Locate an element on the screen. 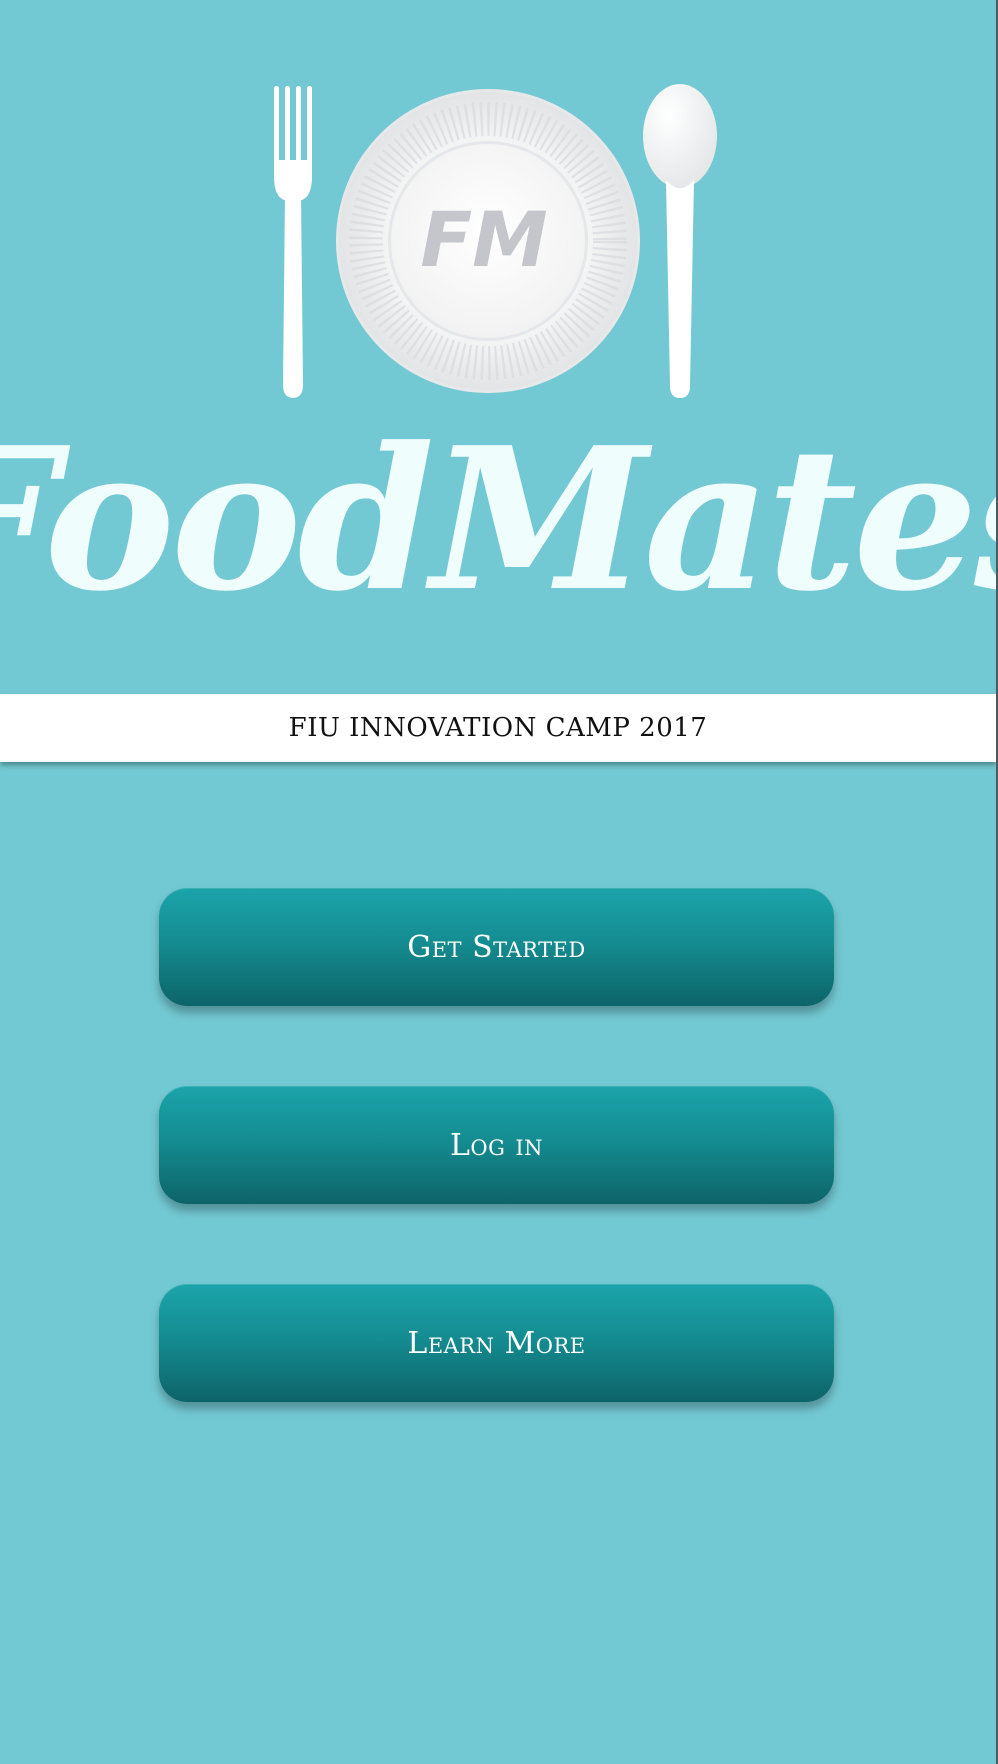  plate-icon: FM is located at coordinates (488, 241).